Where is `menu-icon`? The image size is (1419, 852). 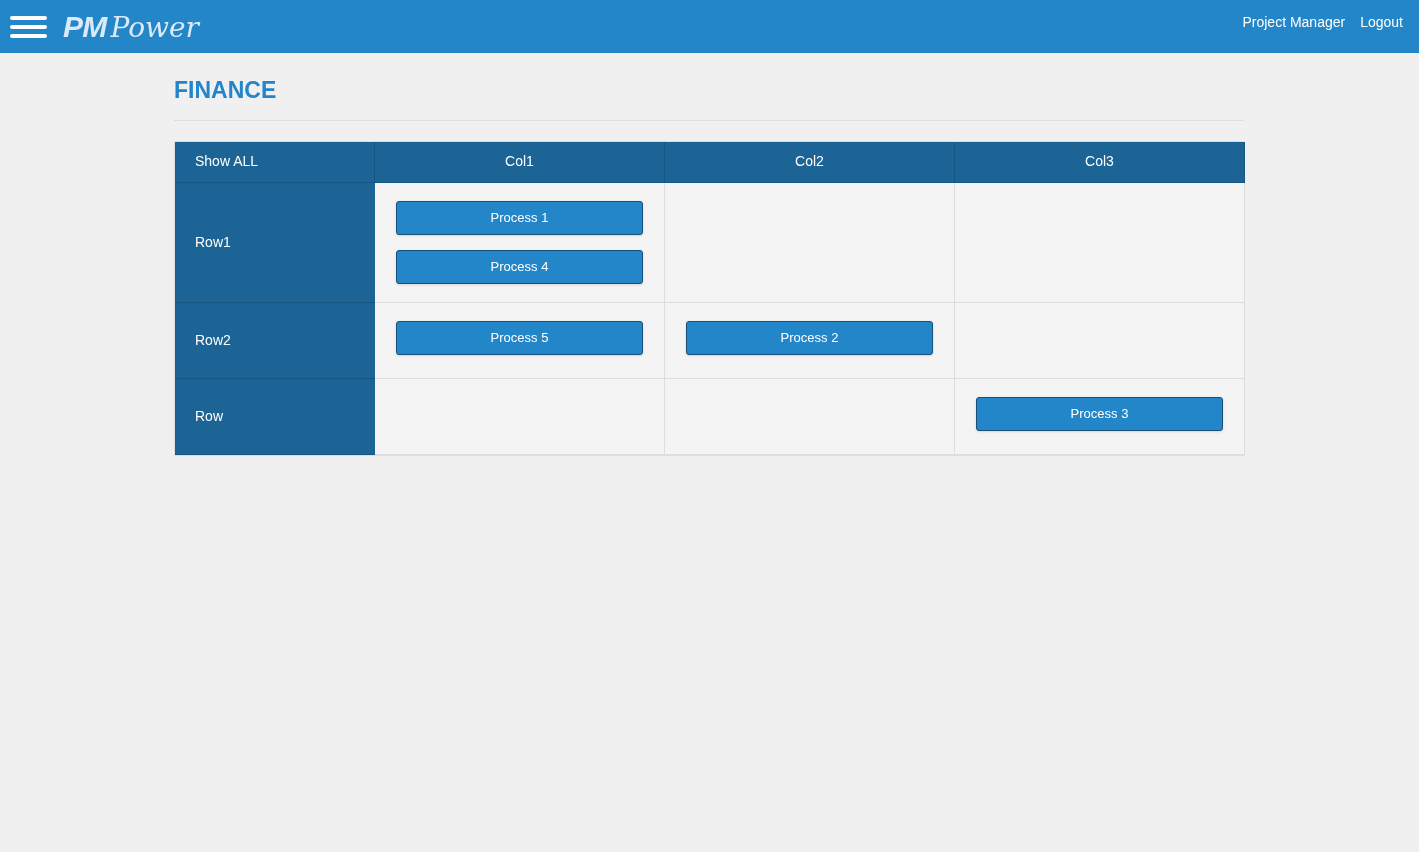
menu-icon is located at coordinates (28, 26).